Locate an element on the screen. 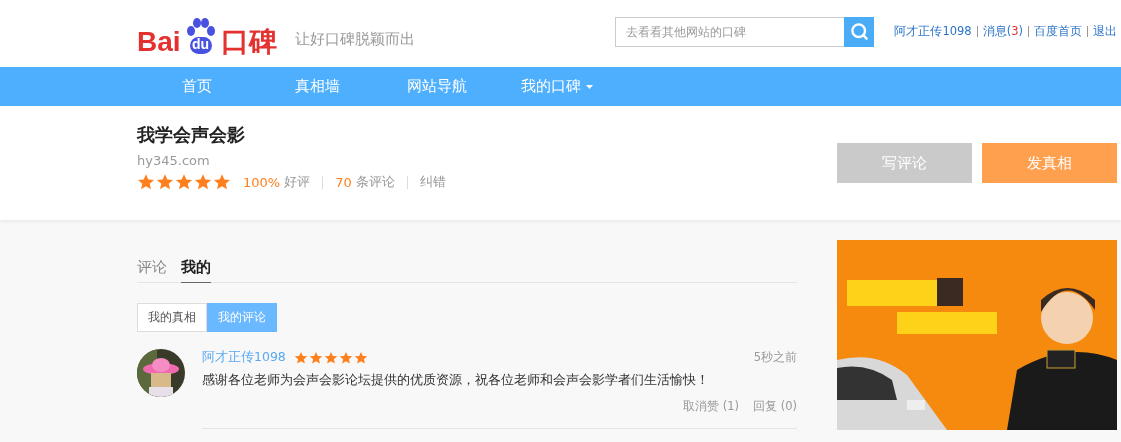 The width and height of the screenshot is (1121, 442). tab: 我的 is located at coordinates (196, 270).